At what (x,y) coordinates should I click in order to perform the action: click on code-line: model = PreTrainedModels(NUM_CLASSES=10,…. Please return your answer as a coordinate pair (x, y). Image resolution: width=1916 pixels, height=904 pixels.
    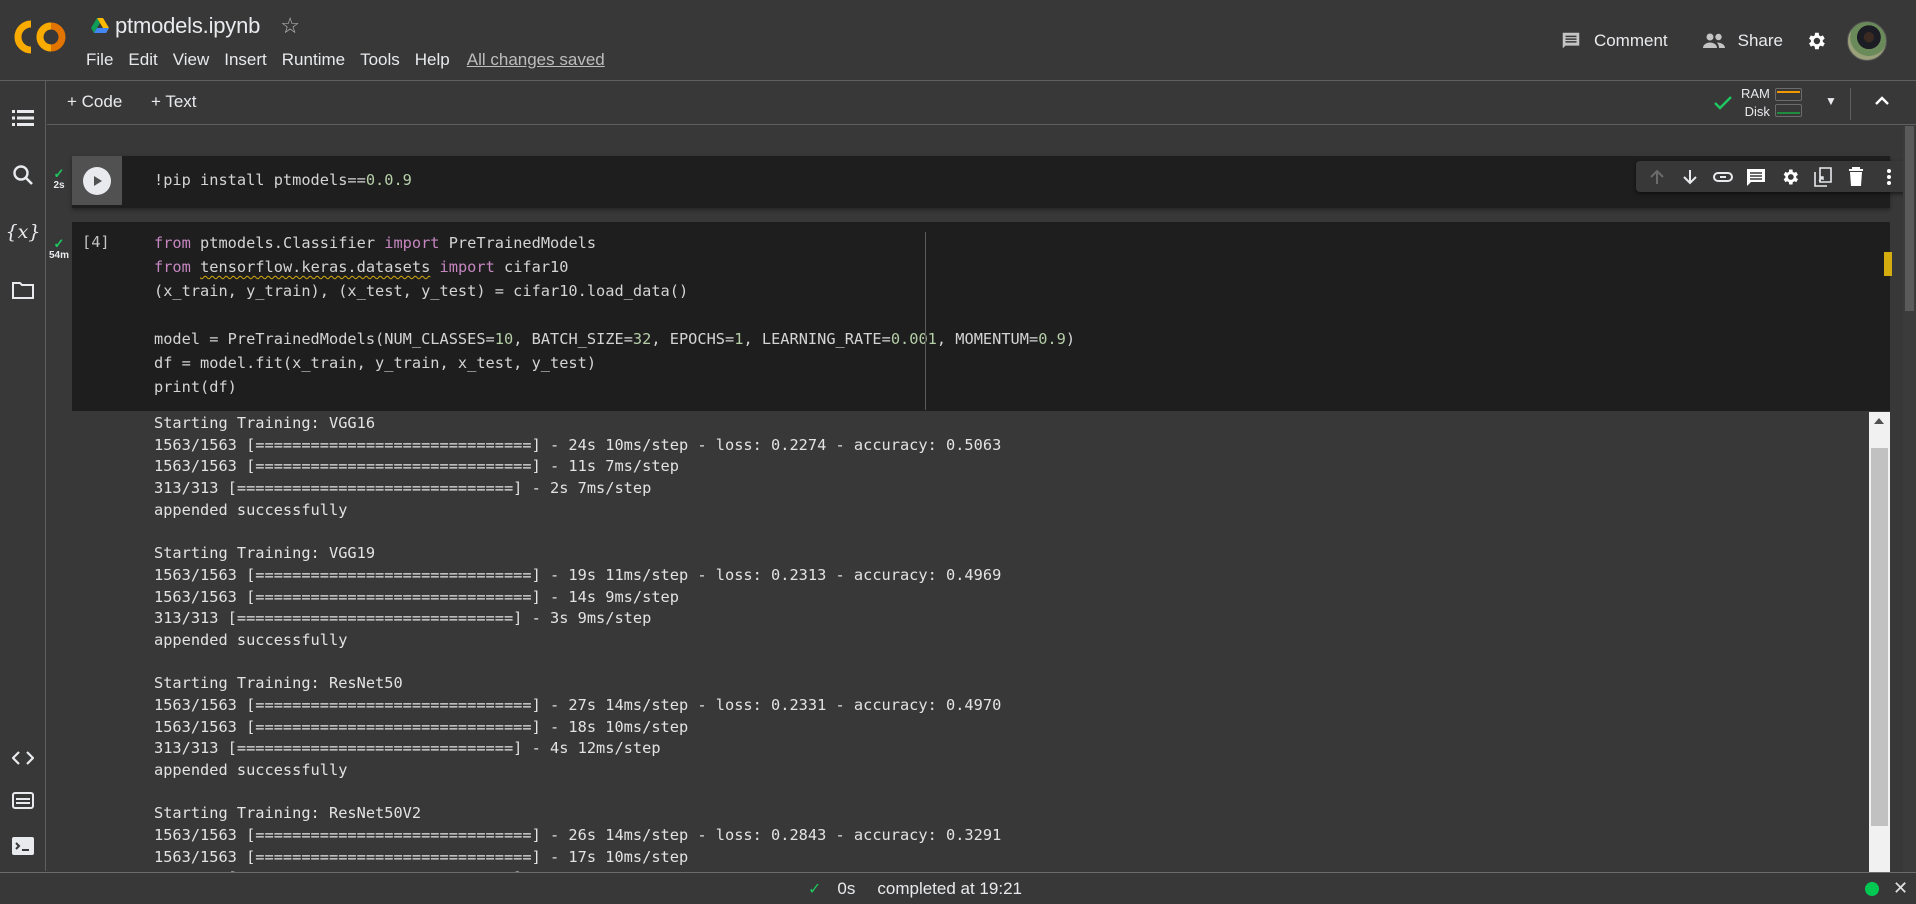
    Looking at the image, I should click on (614, 339).